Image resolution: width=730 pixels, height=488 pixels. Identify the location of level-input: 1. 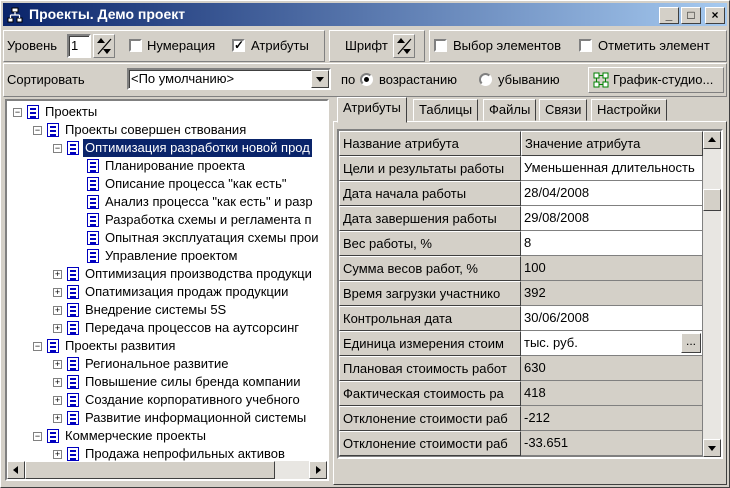
(79, 46).